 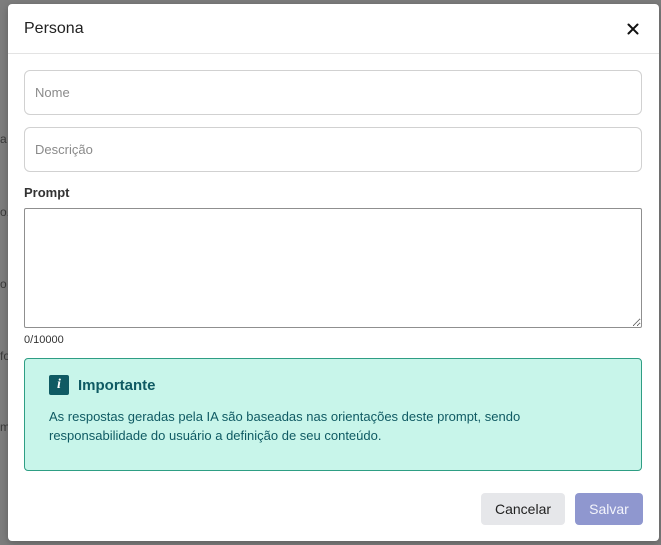 What do you see at coordinates (333, 385) in the screenshot?
I see `alert-header: i Importante` at bounding box center [333, 385].